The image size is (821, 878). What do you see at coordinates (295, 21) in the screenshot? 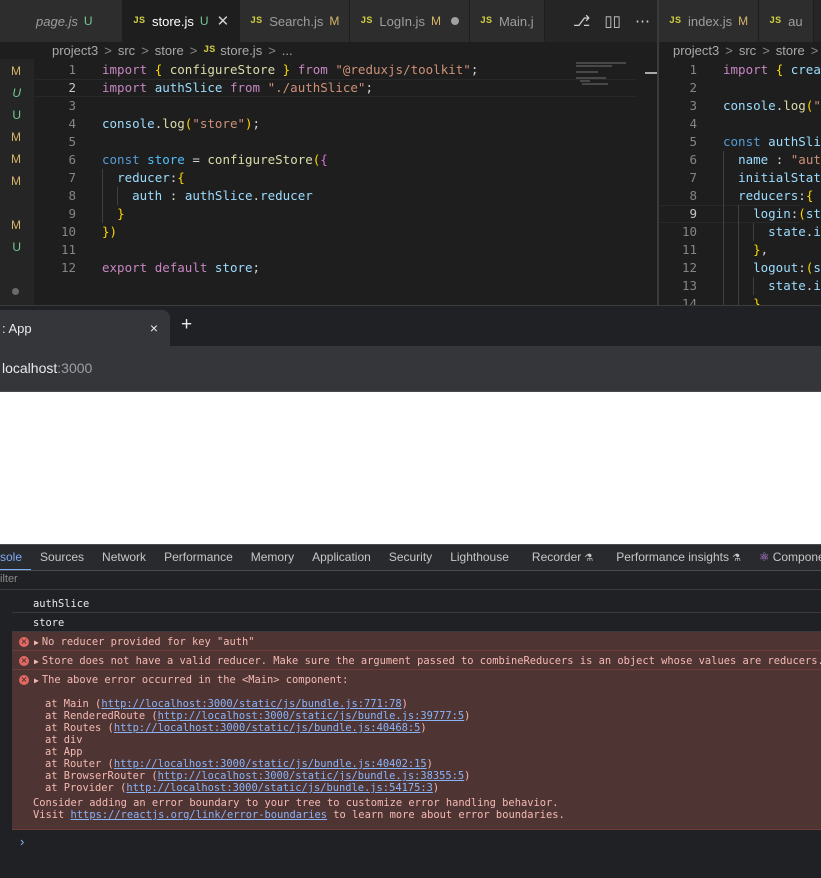
I see `editor-tab-search-js: JS Search.js M` at bounding box center [295, 21].